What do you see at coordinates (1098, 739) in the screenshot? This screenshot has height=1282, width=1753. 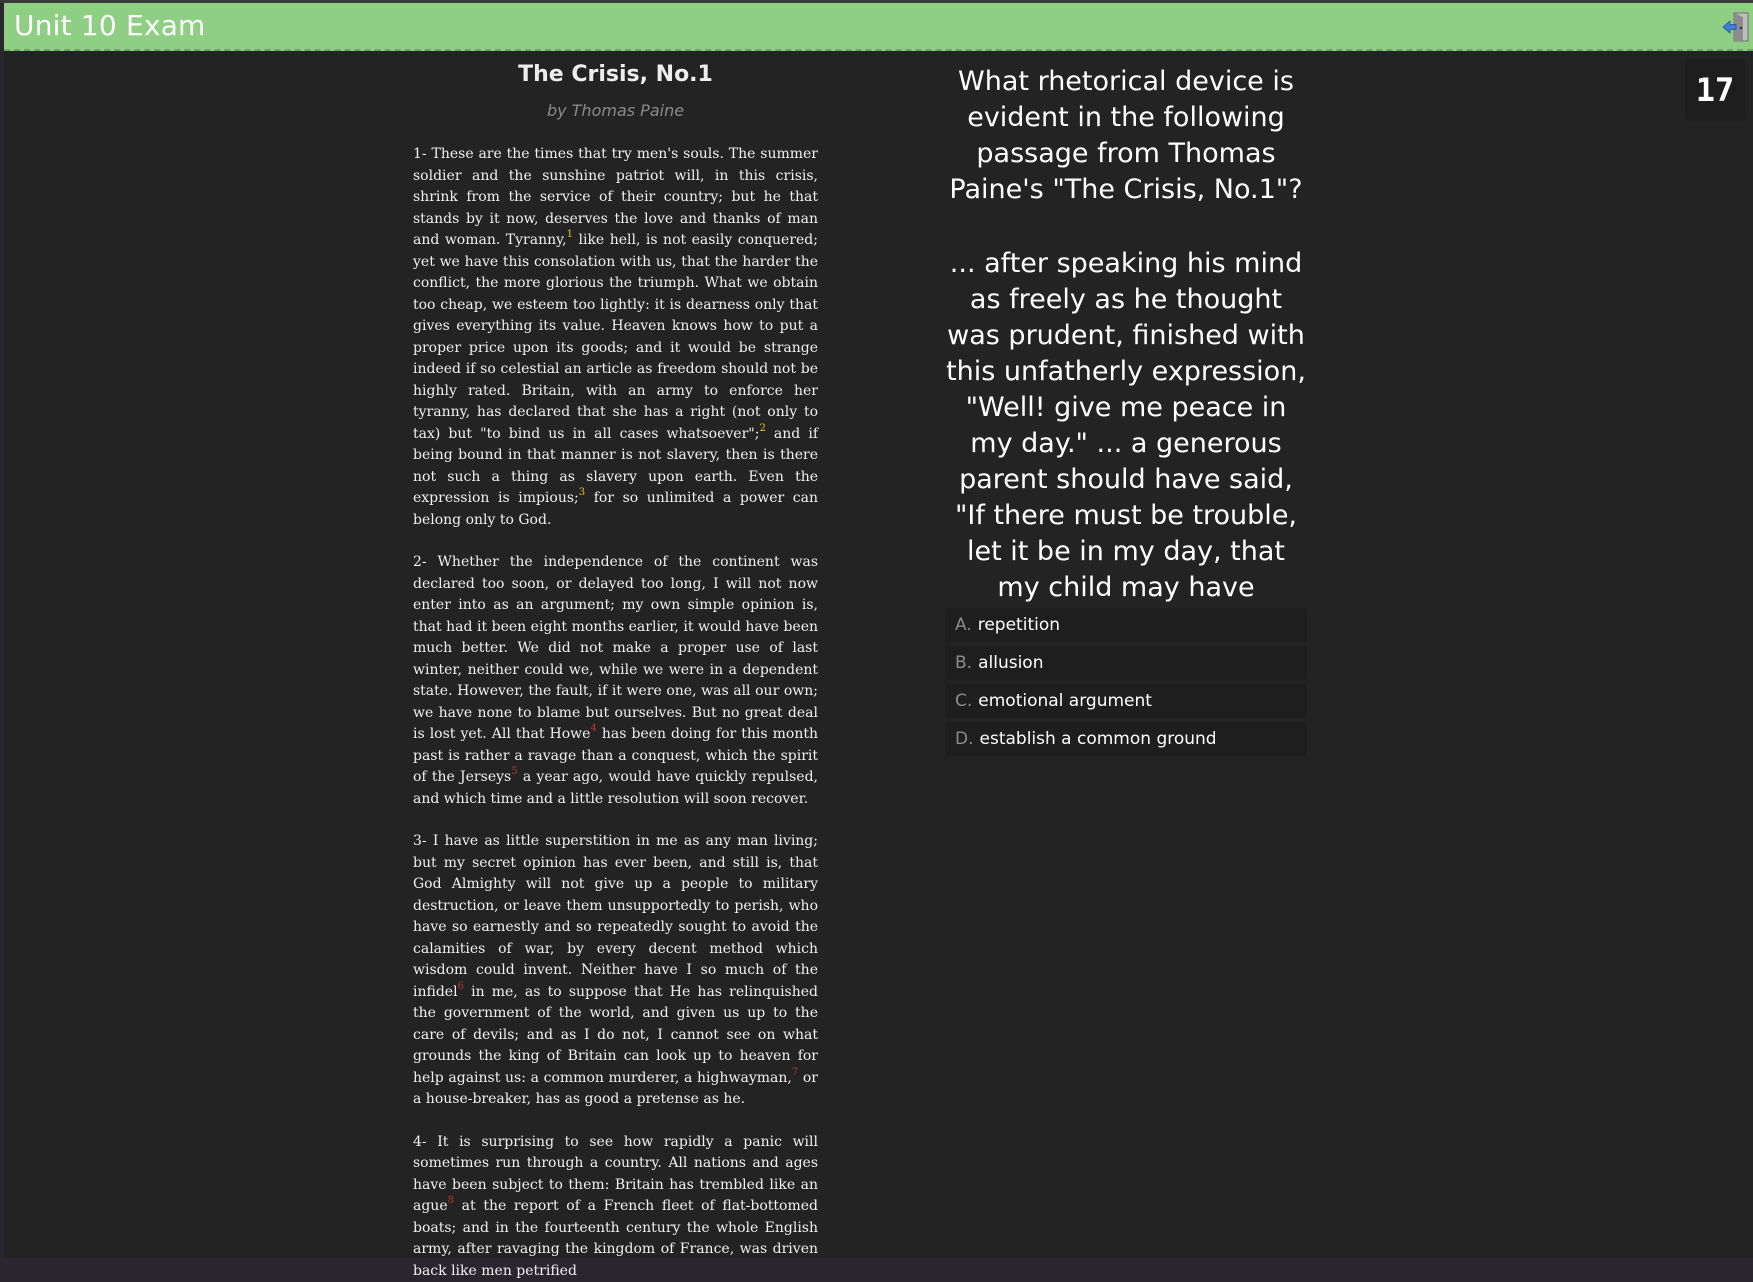 I see `answer-text: establish a common ground` at bounding box center [1098, 739].